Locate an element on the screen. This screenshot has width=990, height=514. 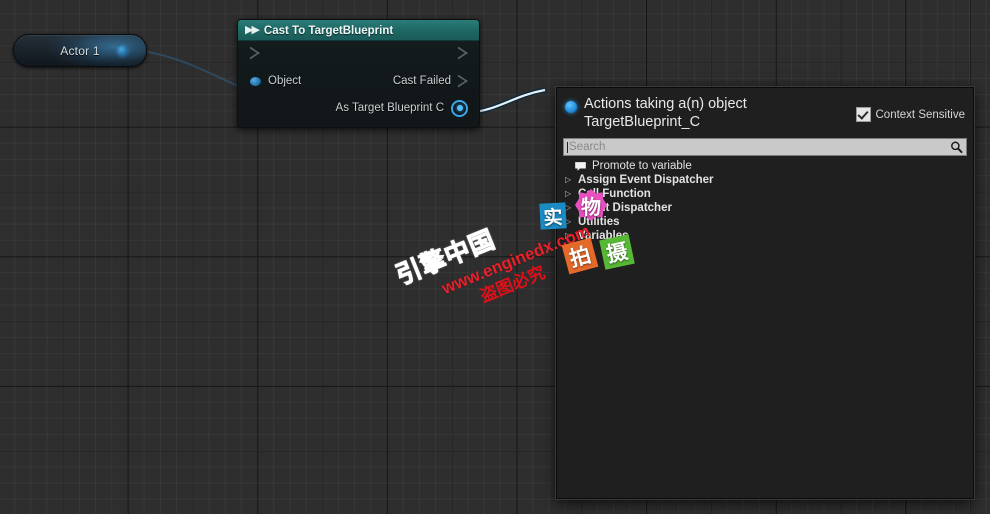
cast-node-body: Object Cast Failed As Target Blueprint C is located at coordinates (358, 84).